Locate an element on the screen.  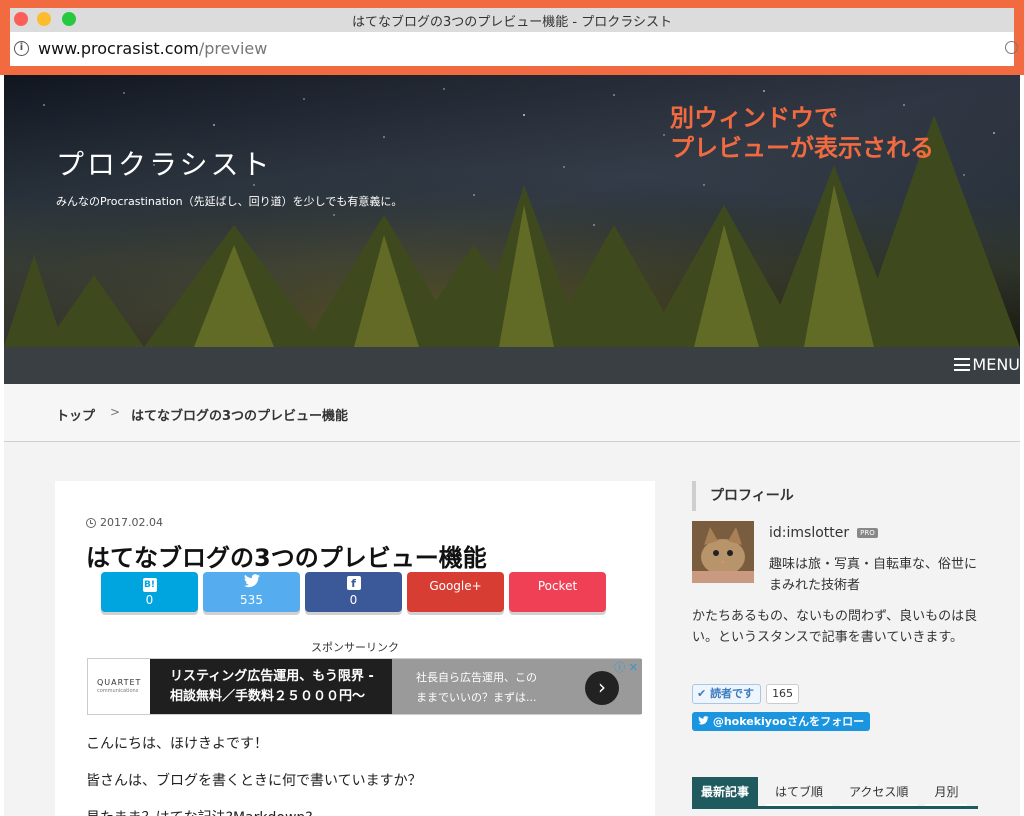
reader-subscribe-label: 読者です is located at coordinates (732, 693).